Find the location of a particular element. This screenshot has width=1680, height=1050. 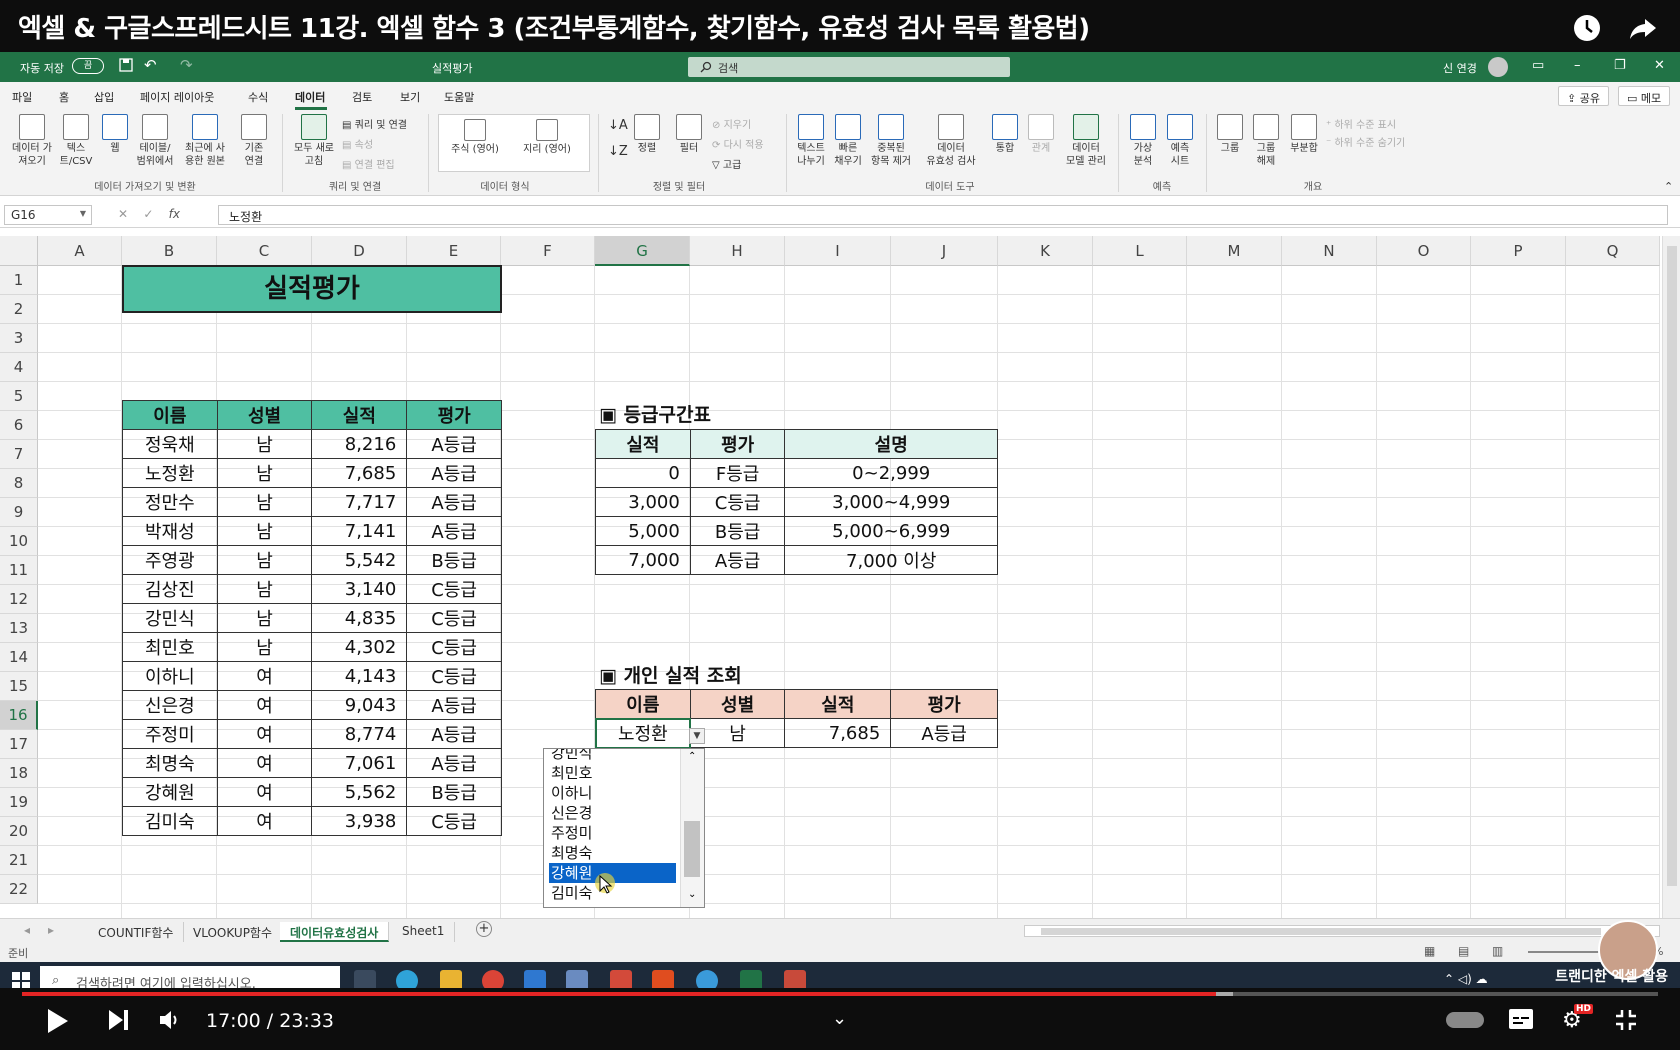

from-web-button: 웹 is located at coordinates (115, 134).